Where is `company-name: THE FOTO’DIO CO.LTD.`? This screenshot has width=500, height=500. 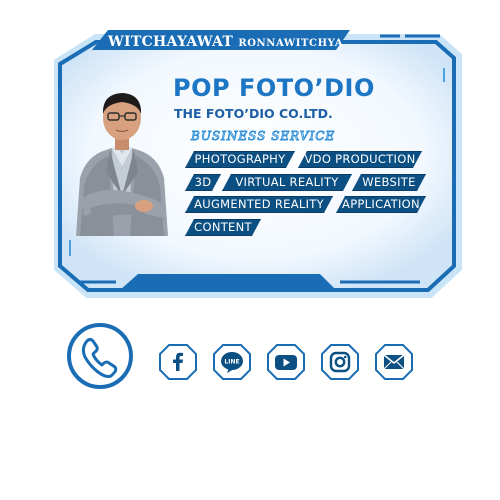 company-name: THE FOTO’DIO CO.LTD. is located at coordinates (253, 113).